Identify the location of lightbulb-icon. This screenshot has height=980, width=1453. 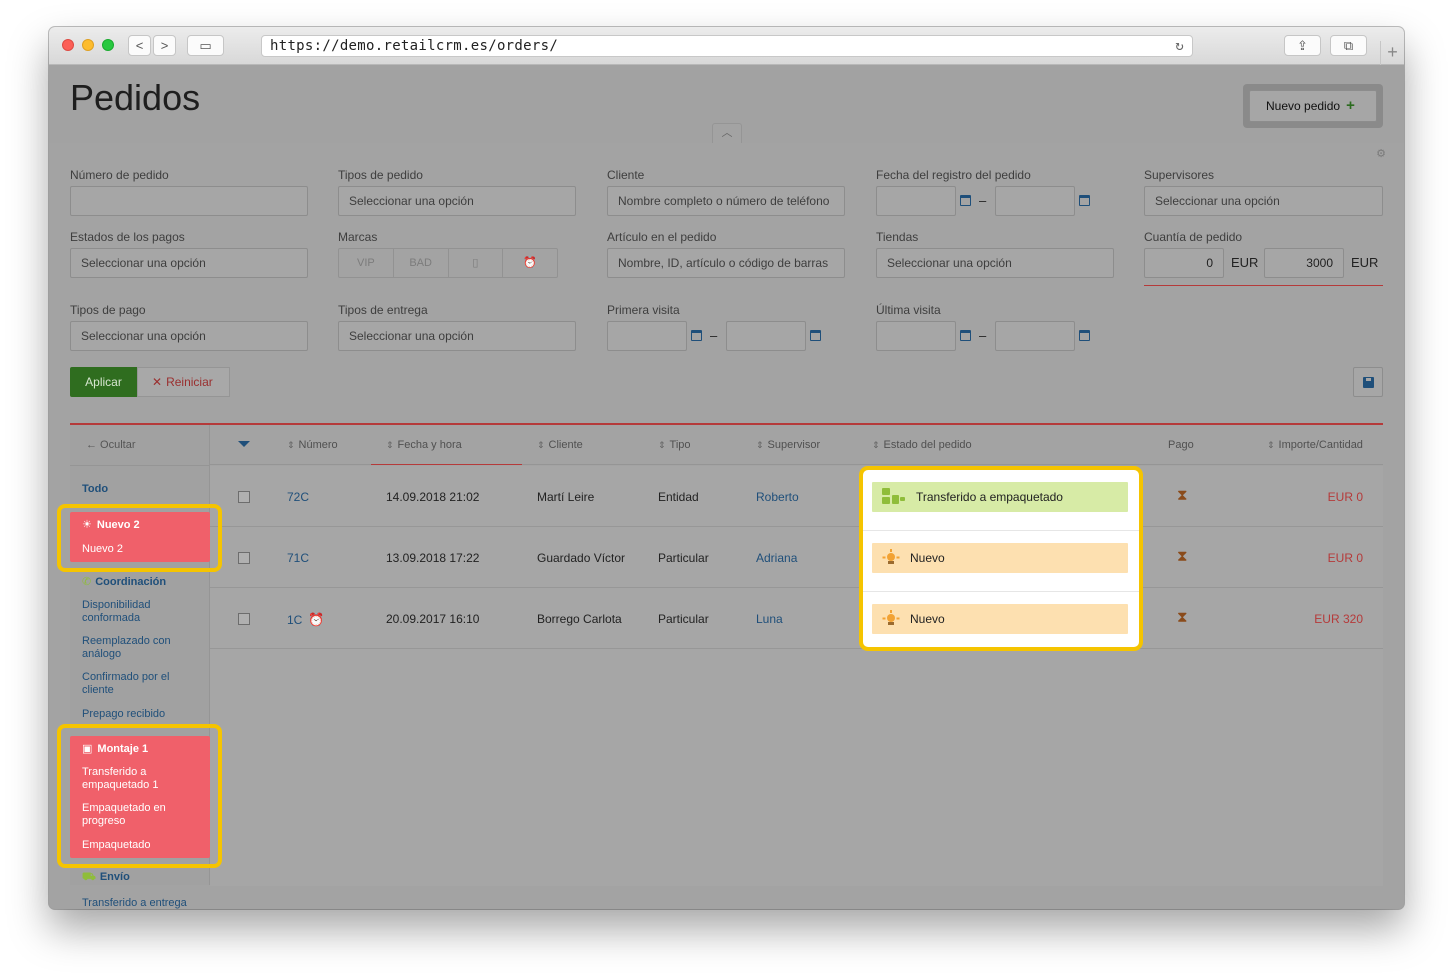
(891, 558).